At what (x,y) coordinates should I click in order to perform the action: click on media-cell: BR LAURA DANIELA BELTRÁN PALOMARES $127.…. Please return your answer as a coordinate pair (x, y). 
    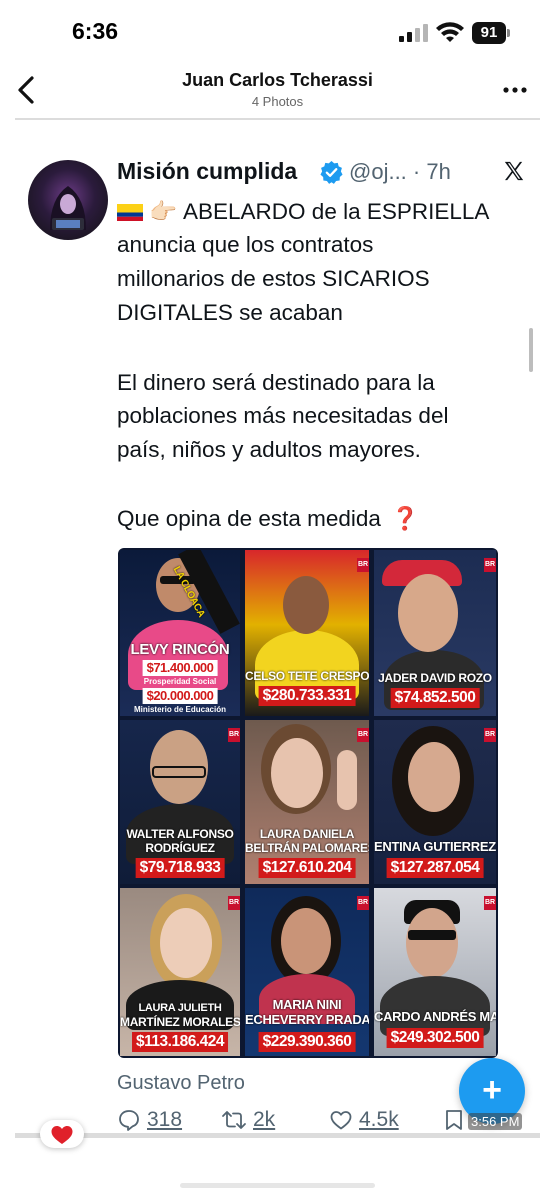
    Looking at the image, I should click on (307, 802).